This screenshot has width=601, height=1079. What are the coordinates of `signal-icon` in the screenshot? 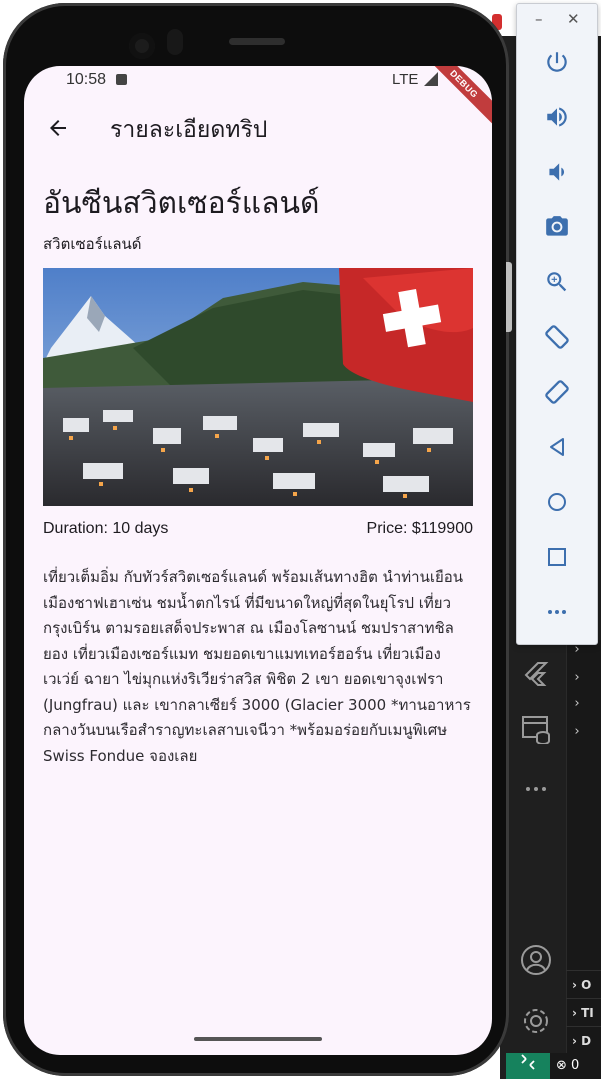 It's located at (431, 79).